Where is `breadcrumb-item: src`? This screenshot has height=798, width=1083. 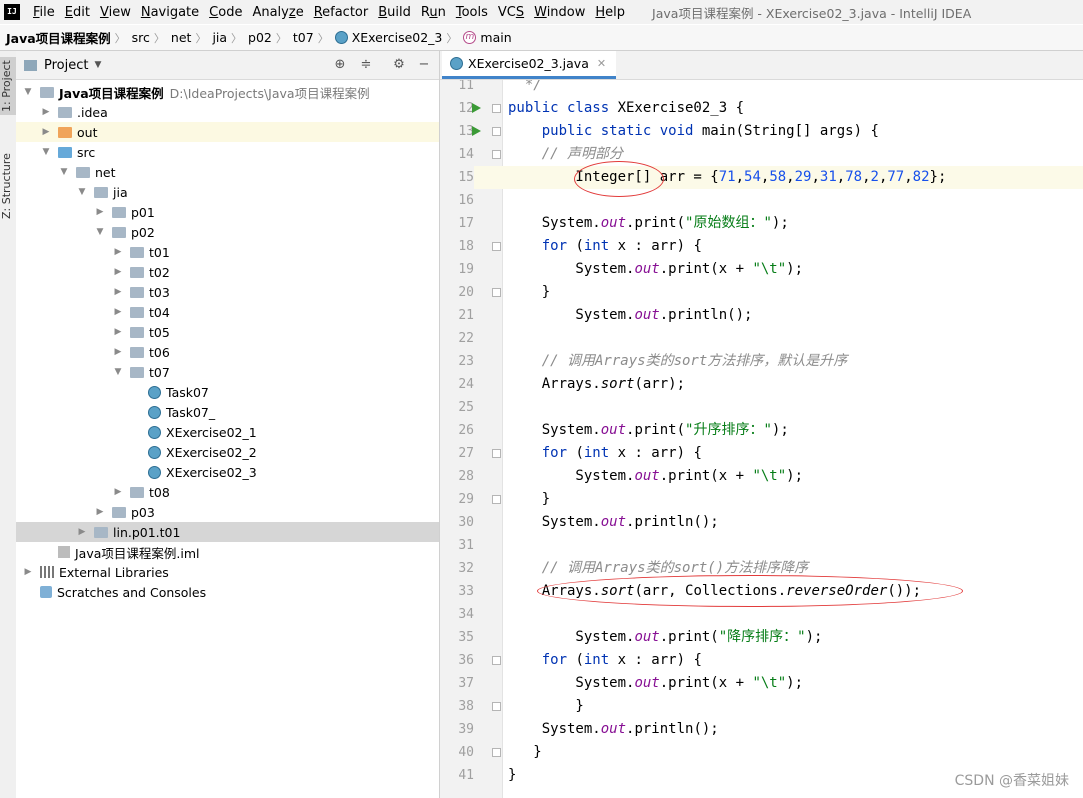
breadcrumb-item: src is located at coordinates (140, 37).